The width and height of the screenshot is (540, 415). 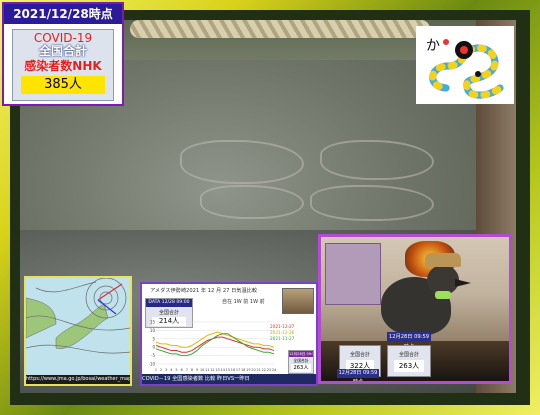 What do you see at coordinates (171, 370) in the screenshot?
I see `x-tick-label: 4` at bounding box center [171, 370].